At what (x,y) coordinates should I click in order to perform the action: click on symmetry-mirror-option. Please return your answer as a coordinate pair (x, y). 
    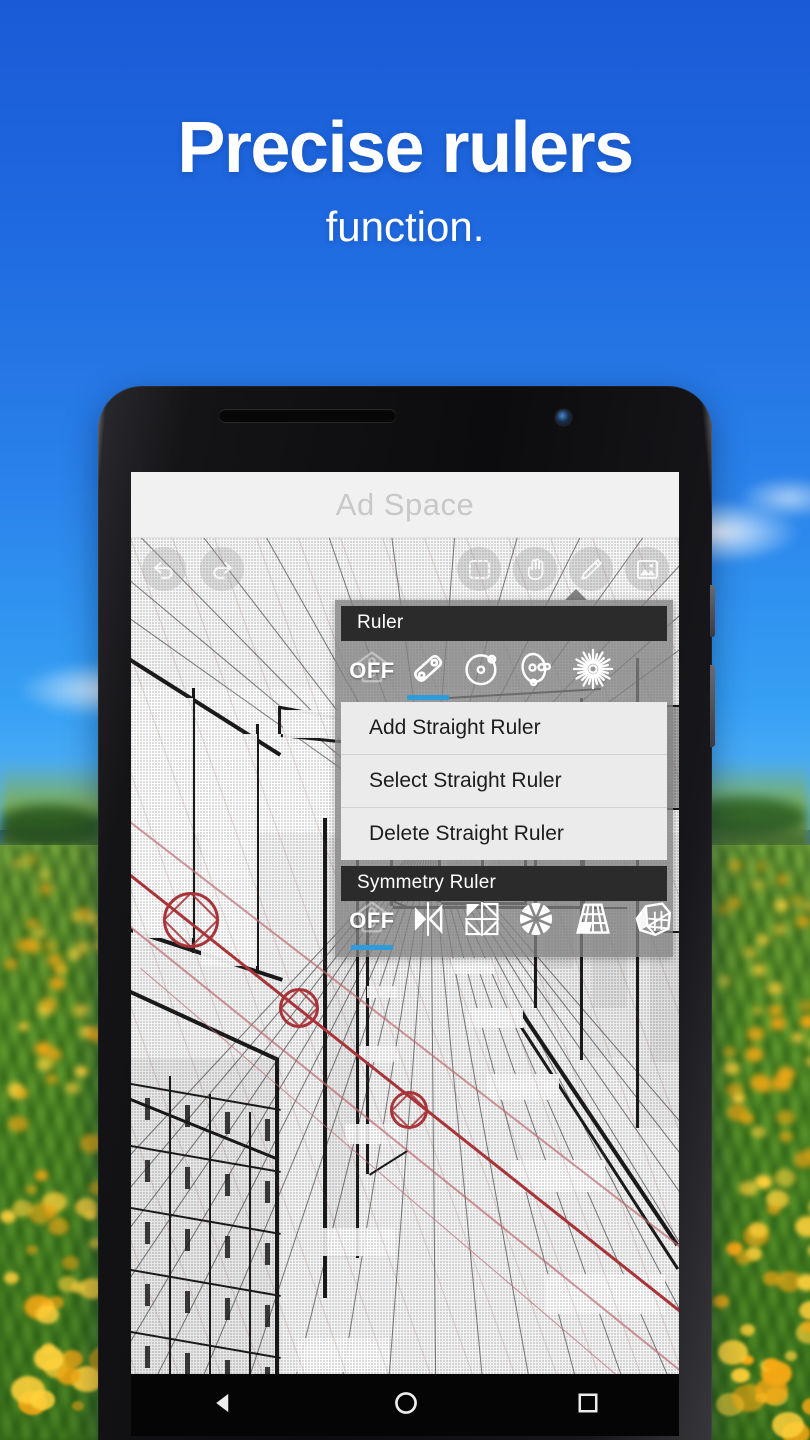
    Looking at the image, I should click on (428, 921).